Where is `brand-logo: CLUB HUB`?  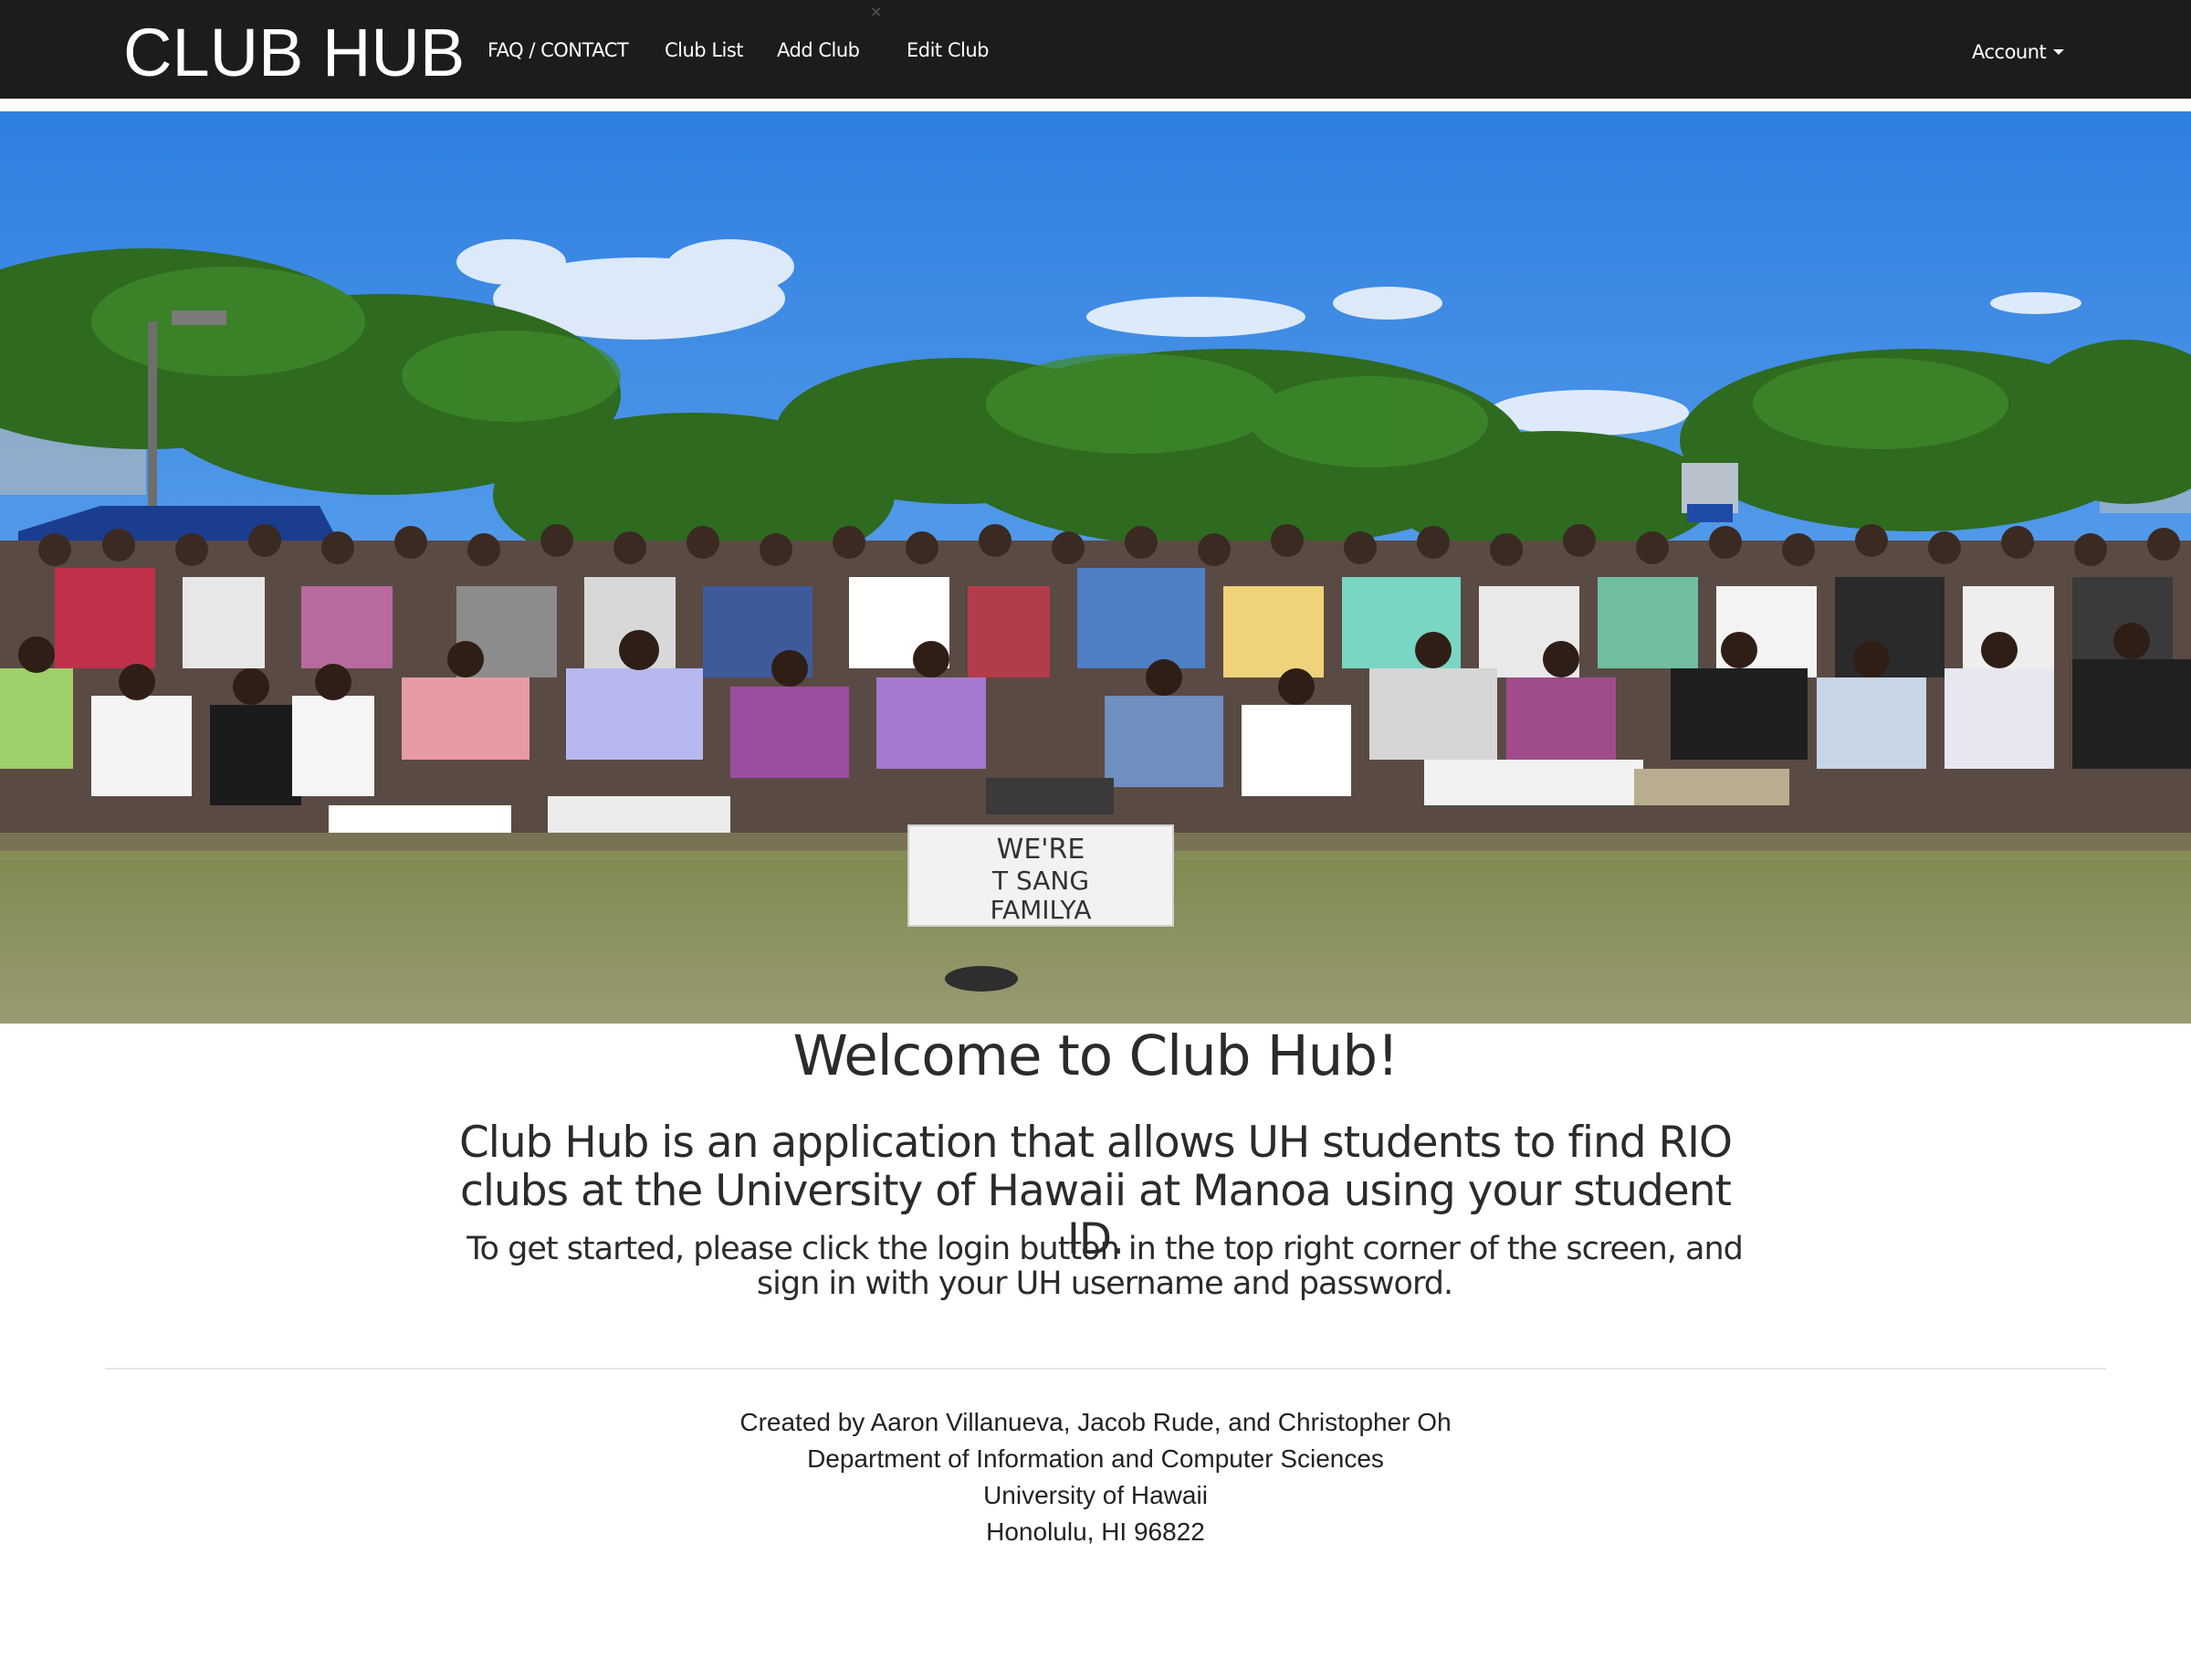
brand-logo: CLUB HUB is located at coordinates (294, 53).